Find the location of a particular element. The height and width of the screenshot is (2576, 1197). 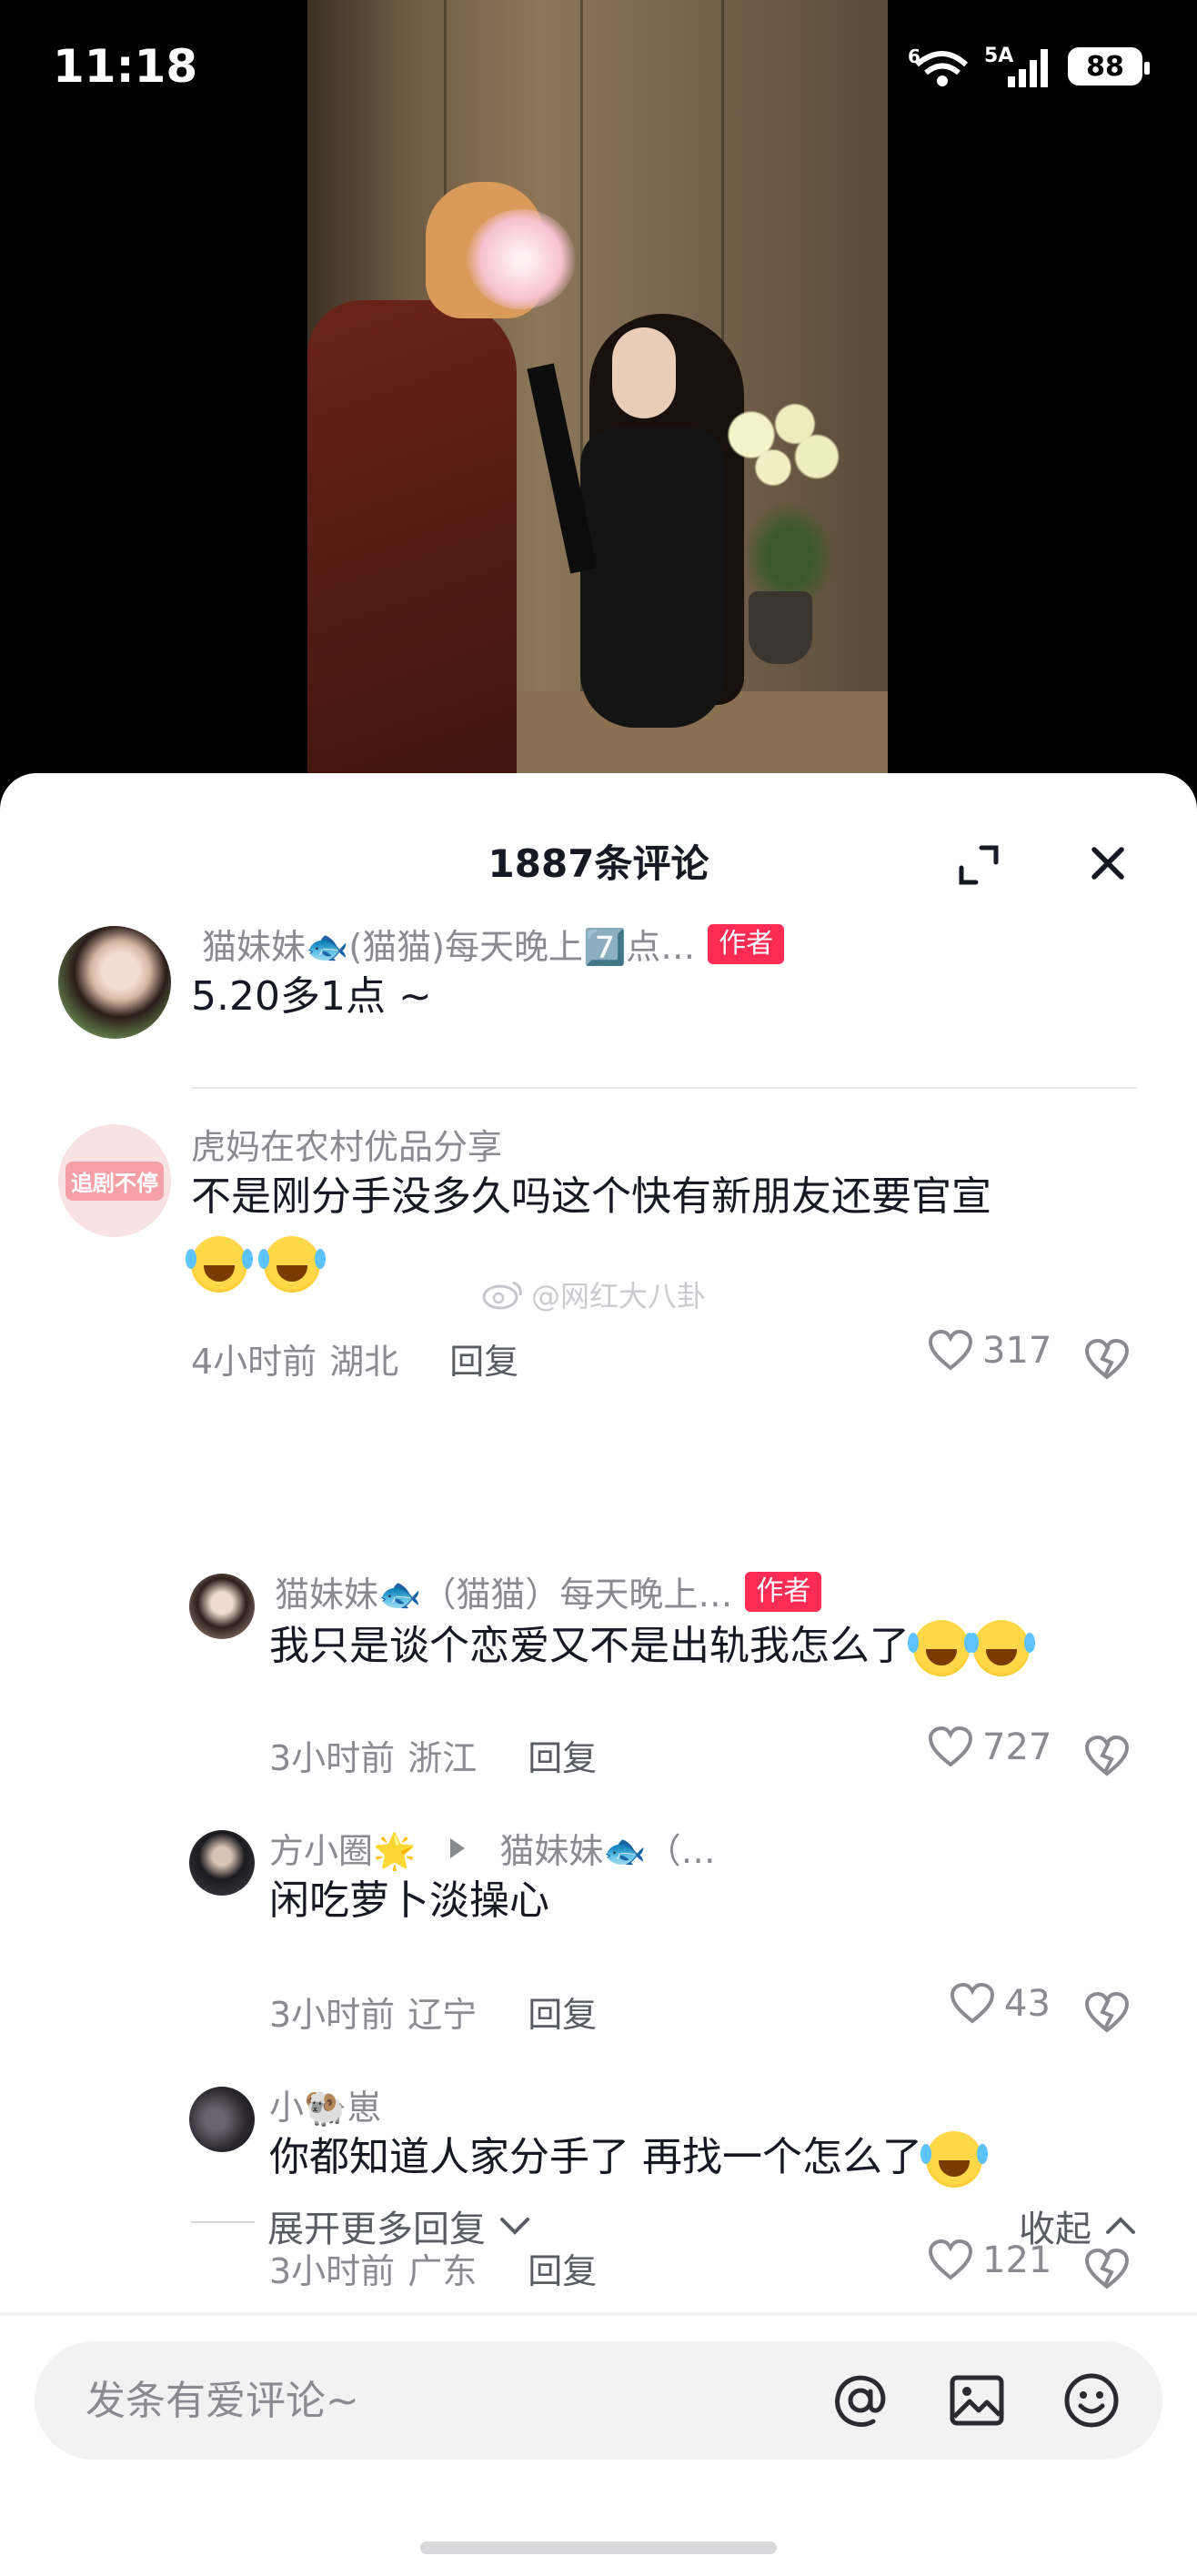

cellular-signal-icon: 5A is located at coordinates (1016, 66).